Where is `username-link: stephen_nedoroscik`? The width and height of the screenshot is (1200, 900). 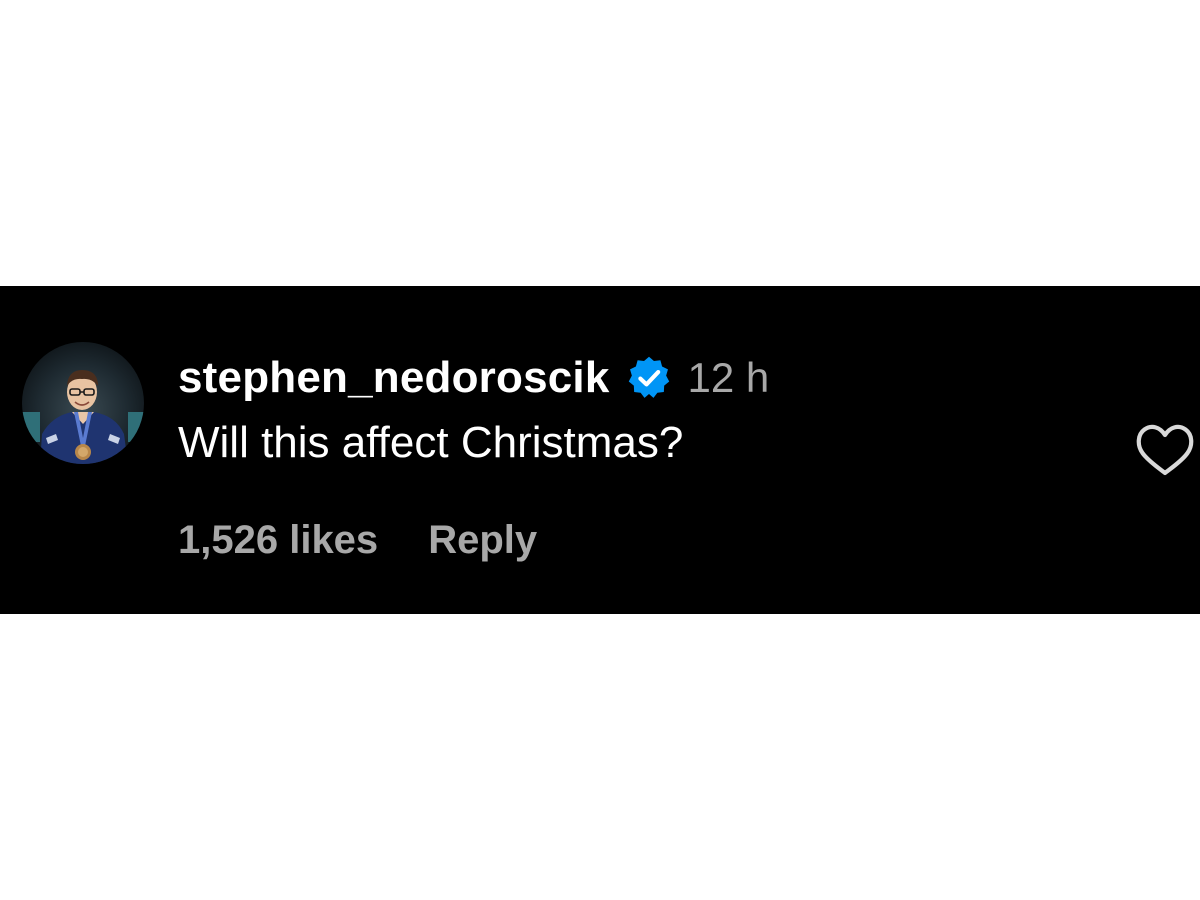 username-link: stephen_nedoroscik is located at coordinates (394, 378).